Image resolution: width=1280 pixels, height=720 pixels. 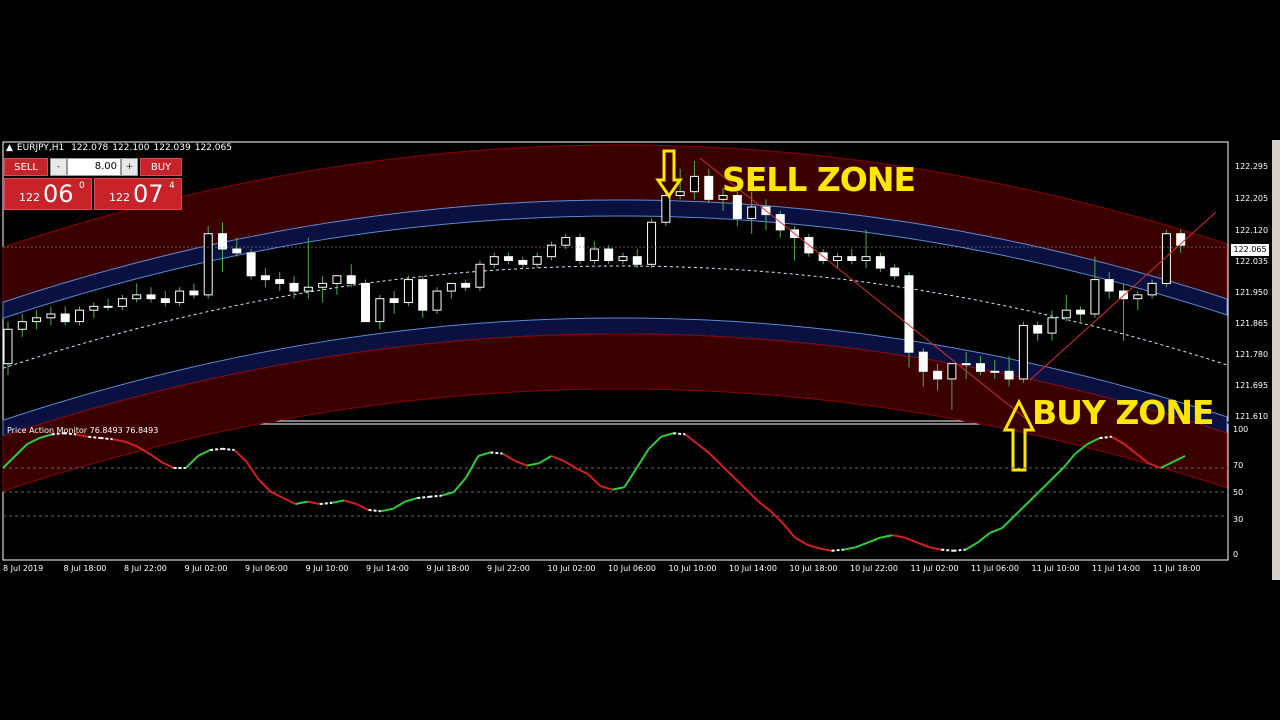 What do you see at coordinates (1252, 166) in the screenshot?
I see `price-tick: 122.295` at bounding box center [1252, 166].